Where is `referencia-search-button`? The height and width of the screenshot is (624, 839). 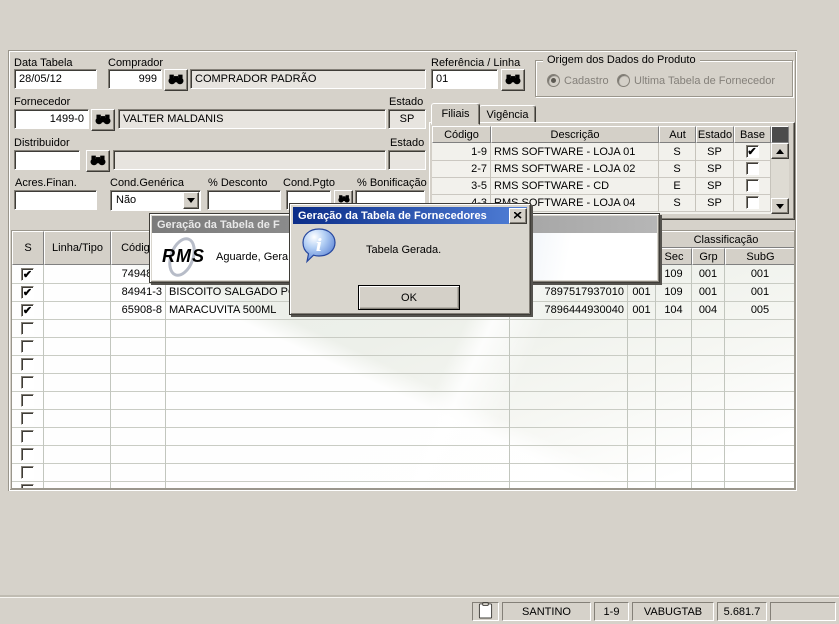
referencia-search-button is located at coordinates (513, 80).